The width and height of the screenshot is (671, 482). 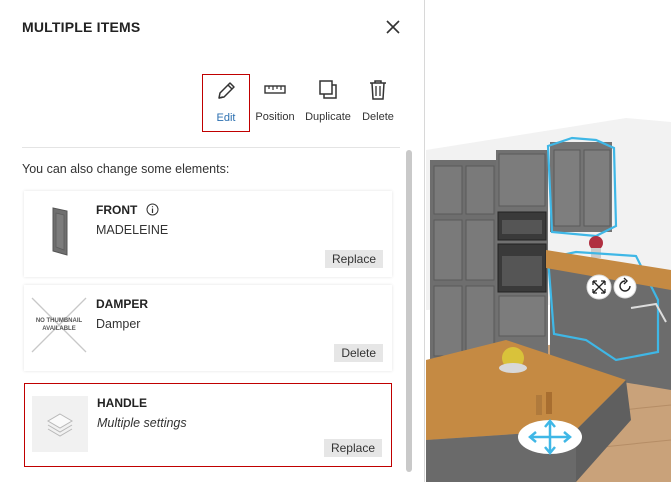 I want to click on pencil-icon, so click(x=226, y=93).